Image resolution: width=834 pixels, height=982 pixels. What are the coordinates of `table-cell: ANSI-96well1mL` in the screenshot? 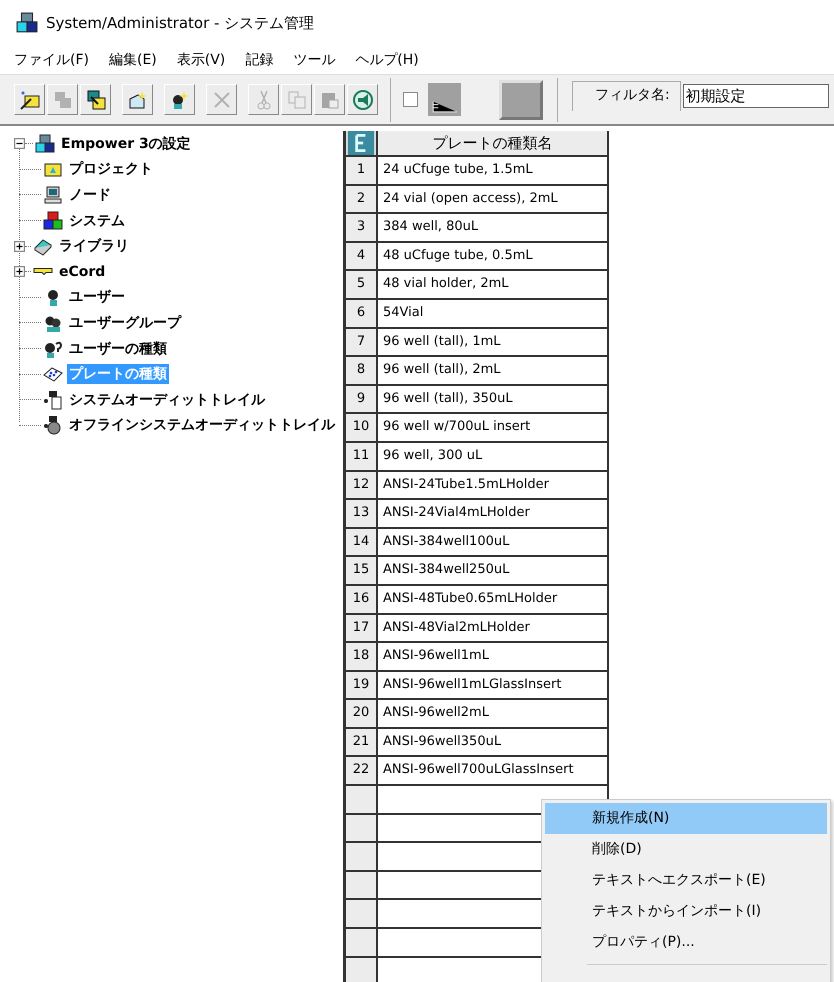 It's located at (493, 656).